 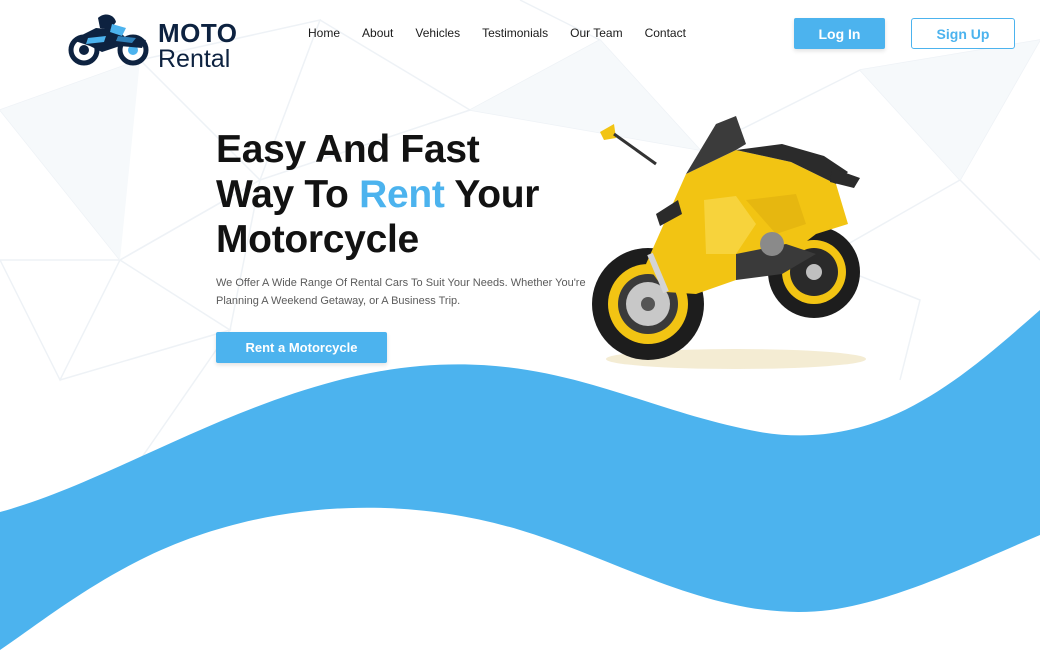 What do you see at coordinates (437, 33) in the screenshot?
I see `nav-item-vehicles: Vehicles` at bounding box center [437, 33].